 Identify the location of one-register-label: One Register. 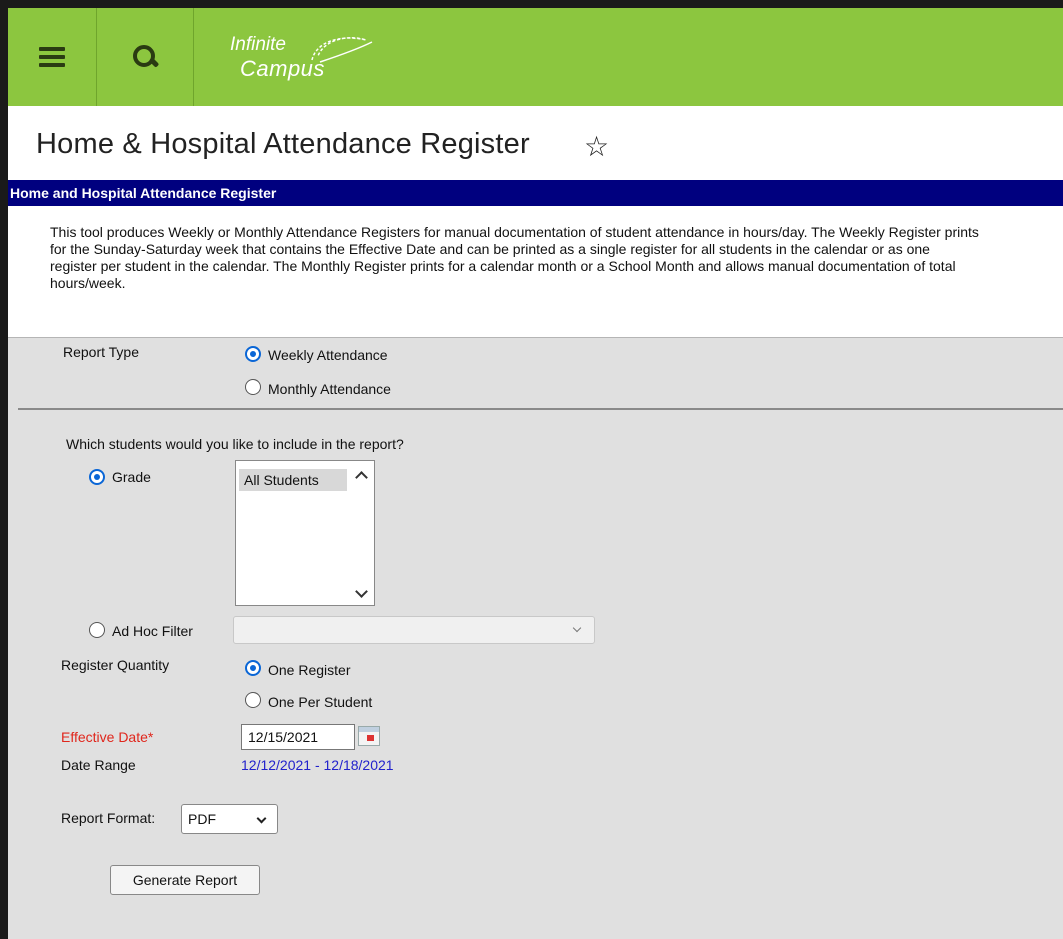
(309, 670).